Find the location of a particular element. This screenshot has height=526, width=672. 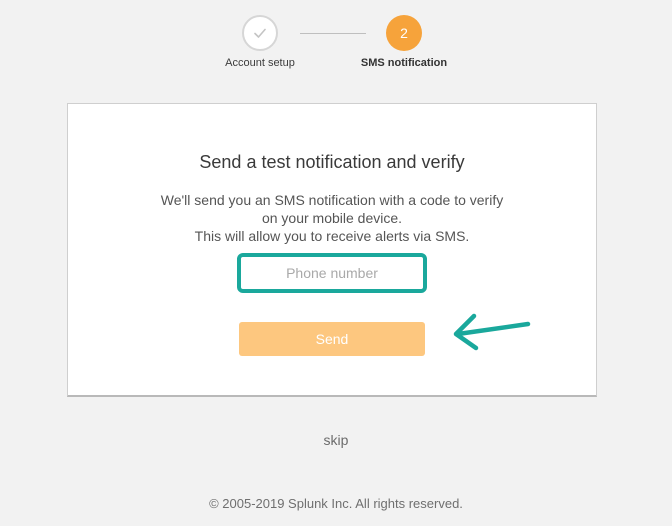

step-sms-notification: 2 is located at coordinates (404, 33).